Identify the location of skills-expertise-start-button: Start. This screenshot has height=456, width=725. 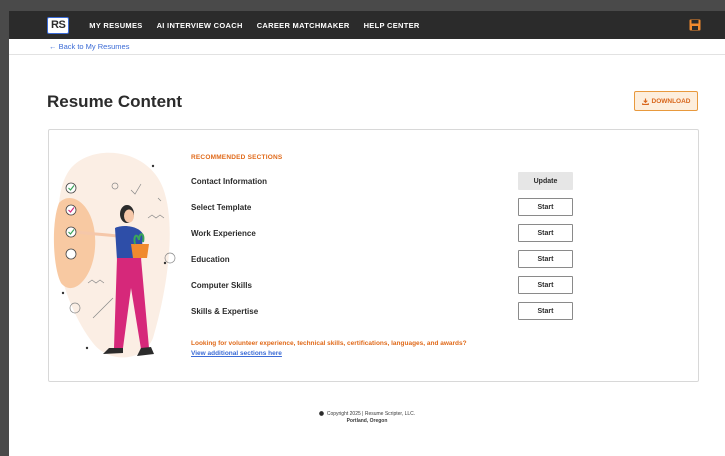
(545, 311).